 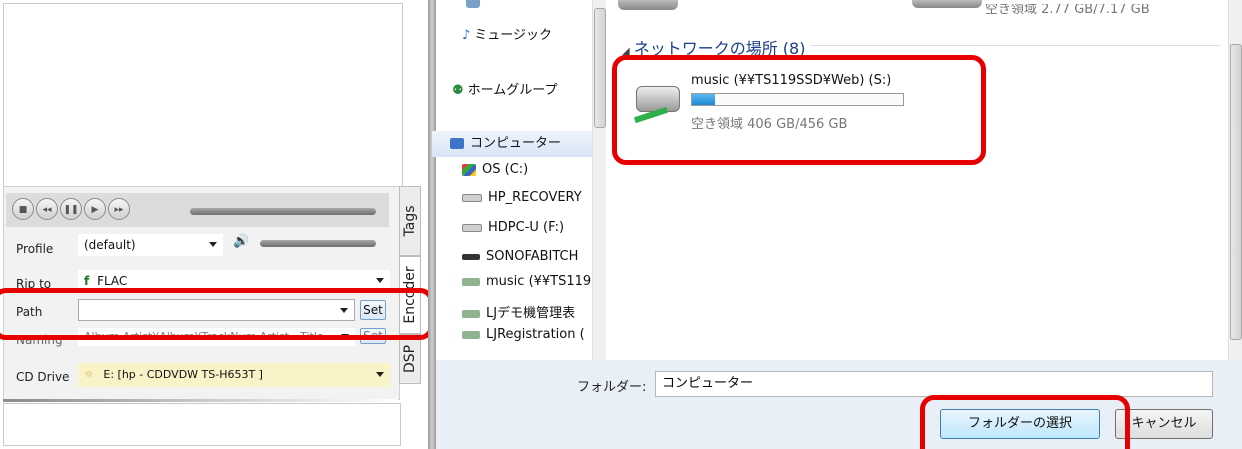 I want to click on nav-scrollbar-thumb, so click(x=600, y=68).